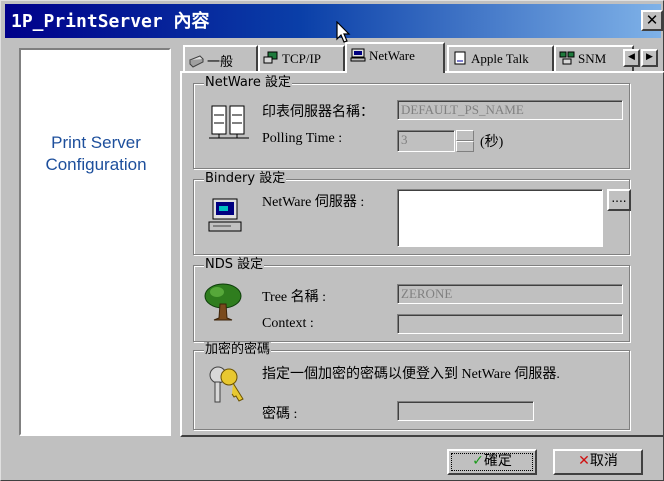  Describe the element at coordinates (313, 202) in the screenshot. I see `netware-server-label: NetWare 伺服器 :` at that location.